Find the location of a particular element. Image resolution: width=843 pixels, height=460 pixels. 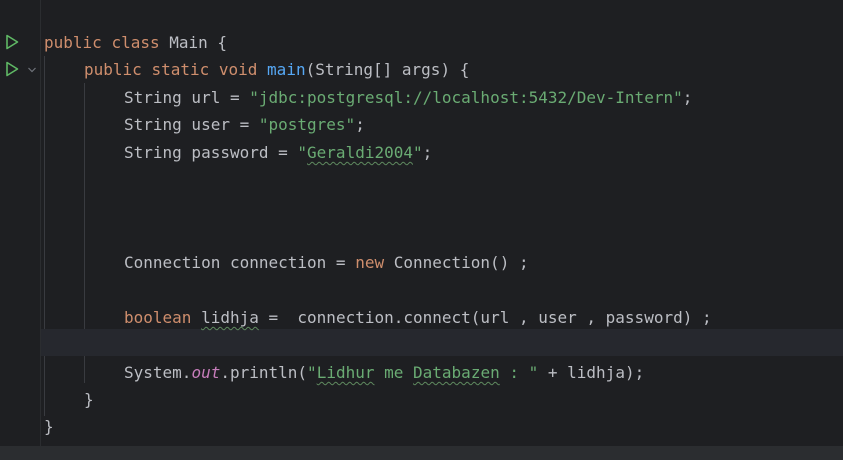

run-class-icon is located at coordinates (12, 42).